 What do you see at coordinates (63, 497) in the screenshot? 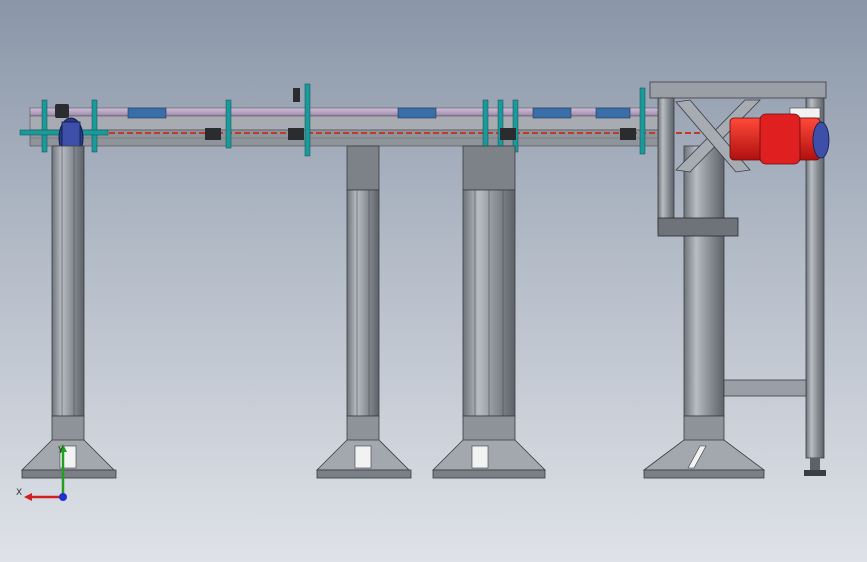
I see `z-axis-dot` at bounding box center [63, 497].